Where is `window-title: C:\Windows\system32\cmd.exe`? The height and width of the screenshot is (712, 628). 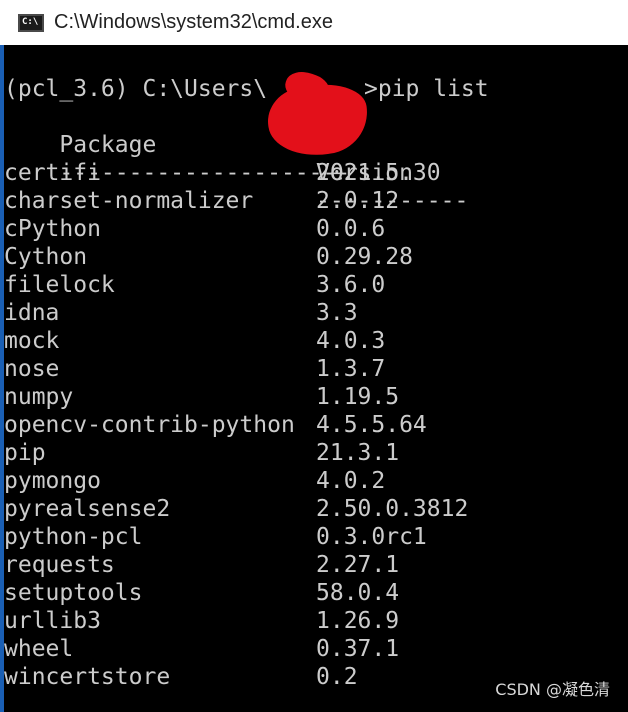
window-title: C:\Windows\system32\cmd.exe is located at coordinates (193, 22).